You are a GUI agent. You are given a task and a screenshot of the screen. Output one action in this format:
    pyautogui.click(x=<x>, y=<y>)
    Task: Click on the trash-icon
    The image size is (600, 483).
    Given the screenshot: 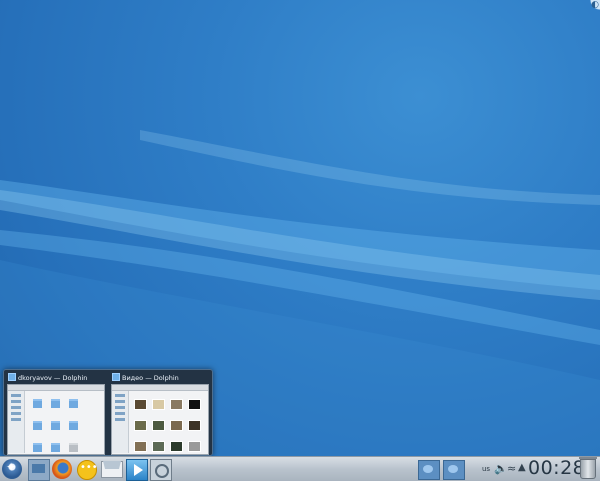 What is the action you would take?
    pyautogui.click(x=588, y=468)
    